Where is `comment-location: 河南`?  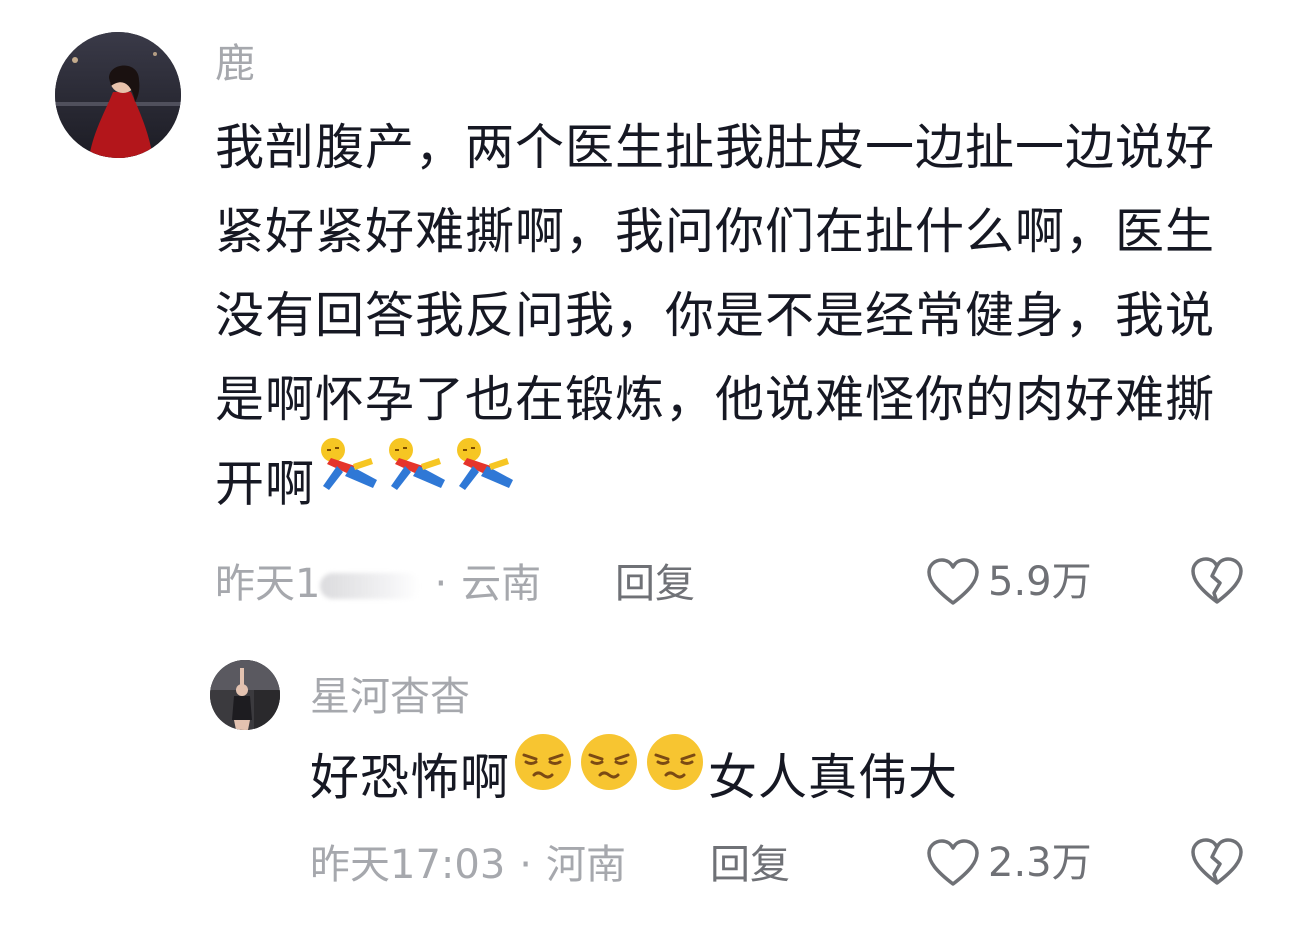 comment-location: 河南 is located at coordinates (586, 865).